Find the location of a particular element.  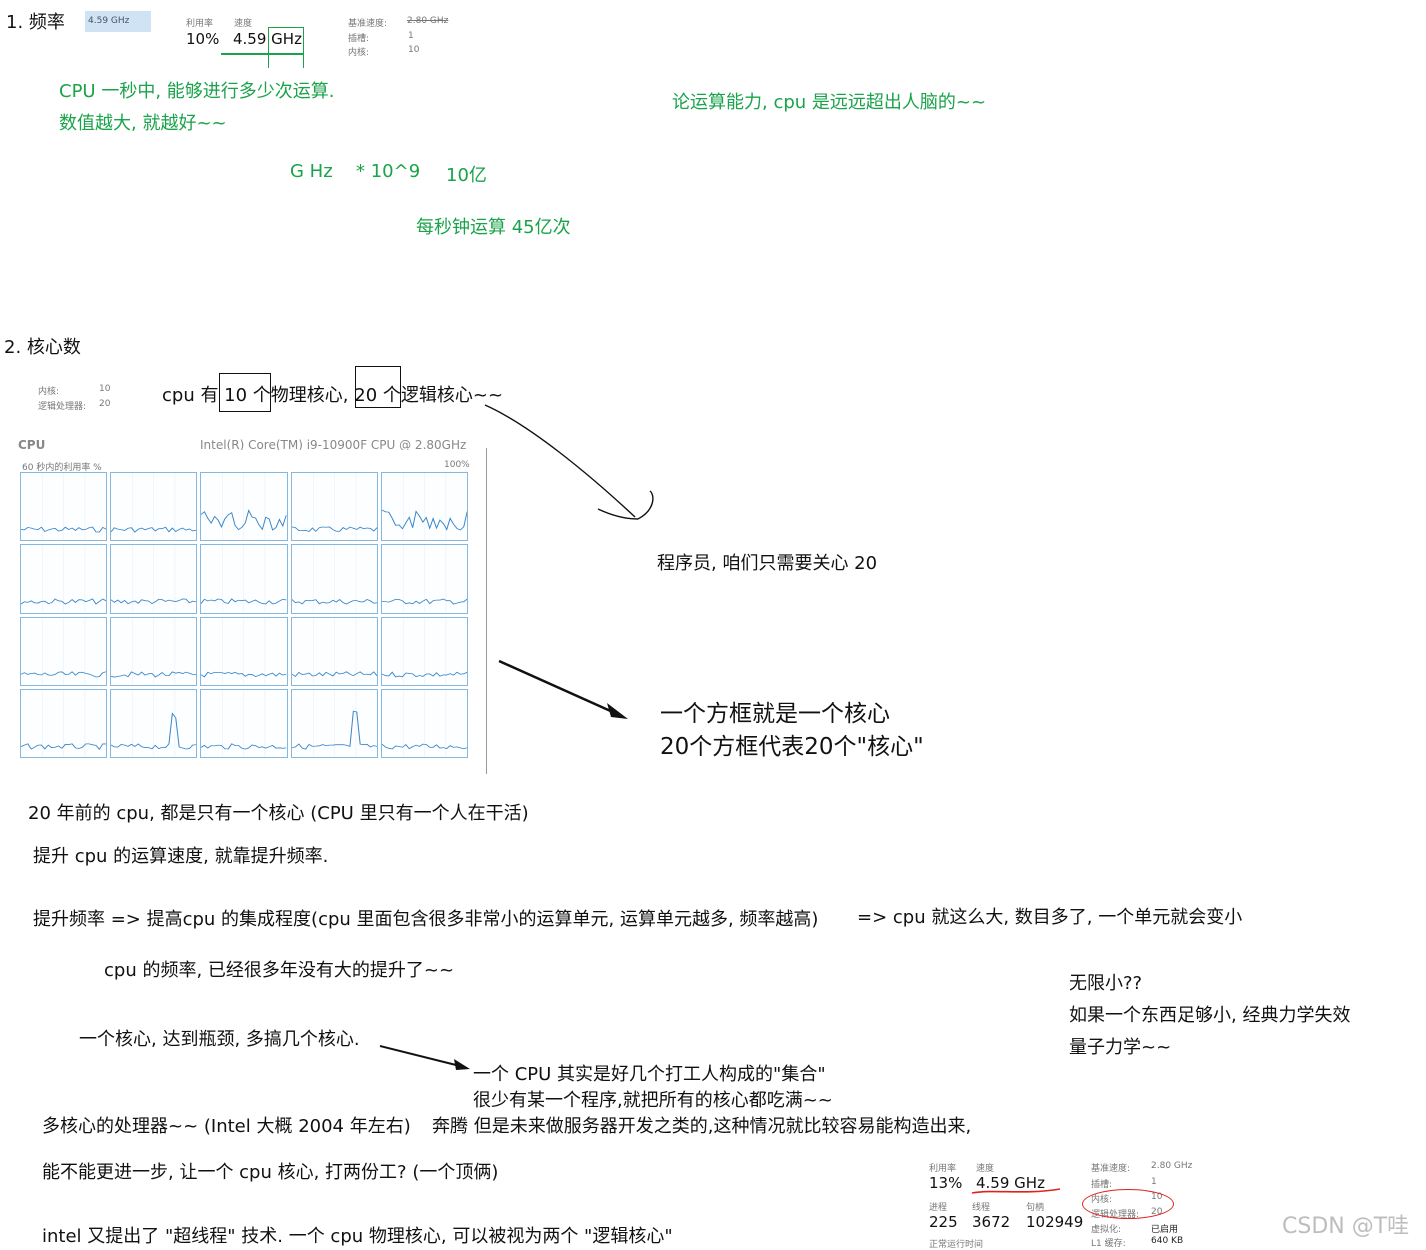

bp-base-speed-label: 基准速度: is located at coordinates (1111, 1169).